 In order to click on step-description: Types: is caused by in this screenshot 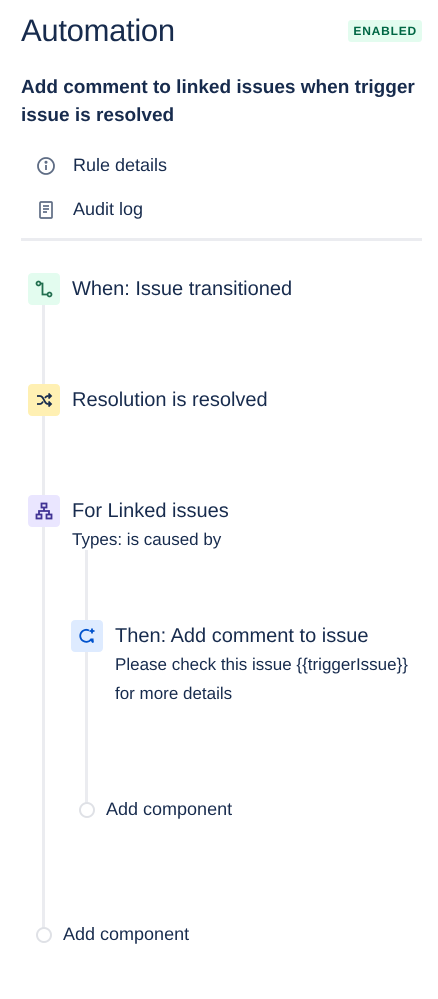, I will do `click(147, 540)`.